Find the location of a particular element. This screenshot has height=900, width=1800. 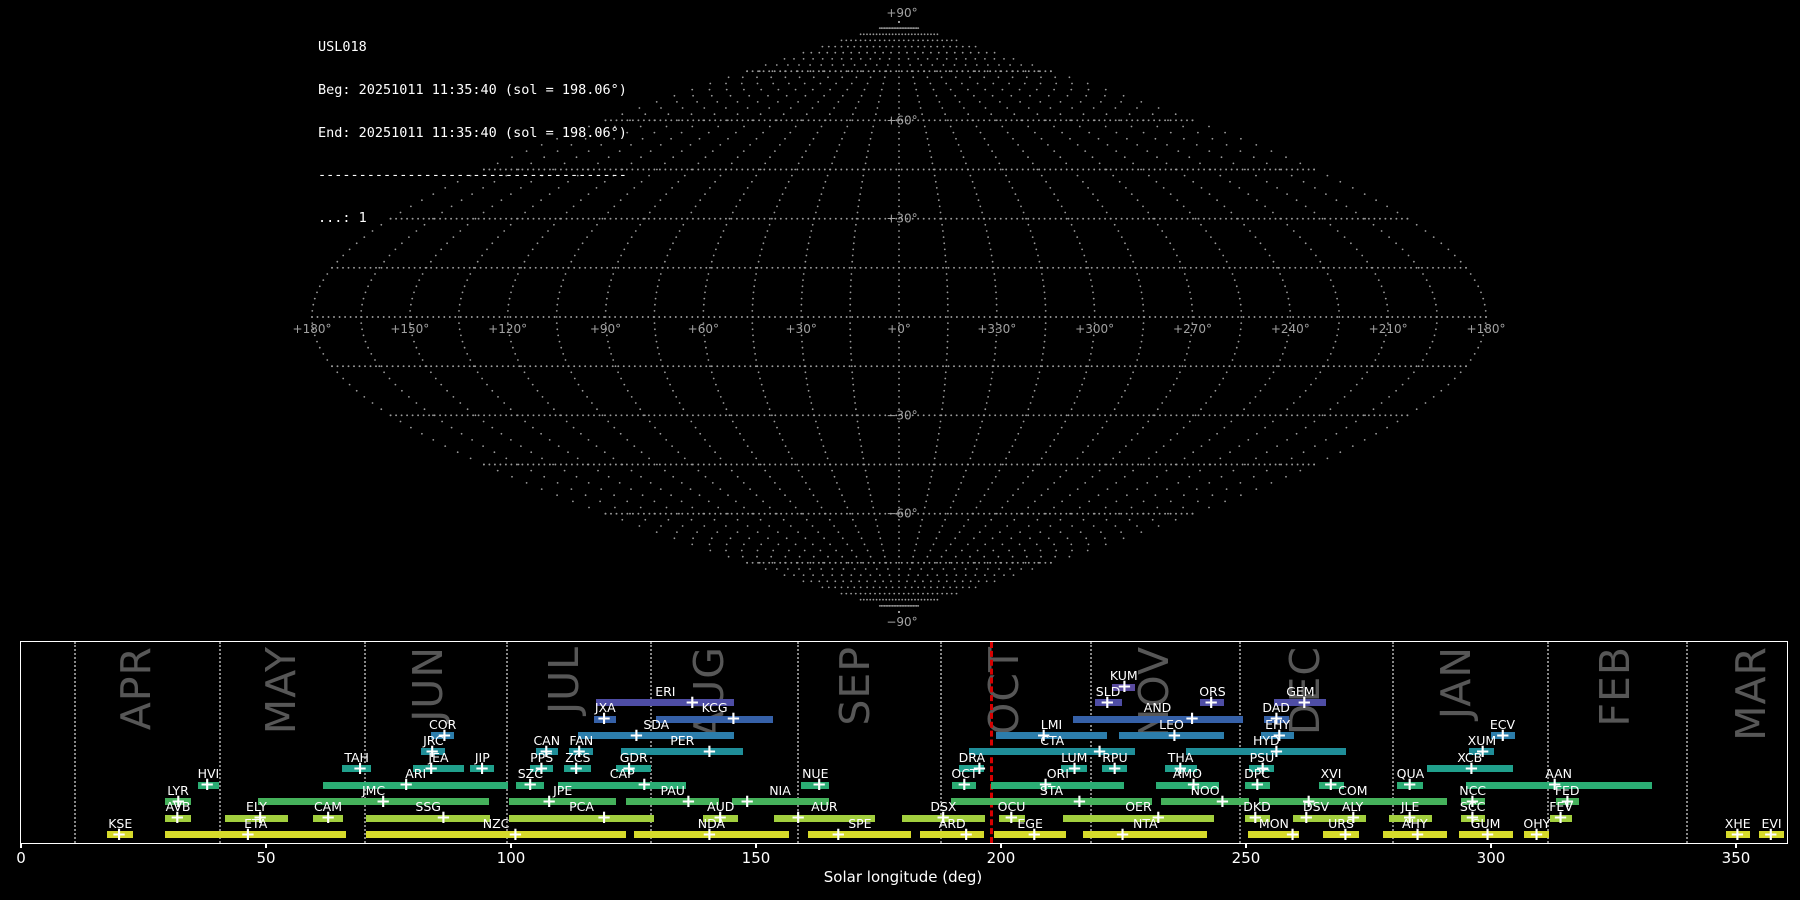

lon-label: +210° is located at coordinates (1388, 329).